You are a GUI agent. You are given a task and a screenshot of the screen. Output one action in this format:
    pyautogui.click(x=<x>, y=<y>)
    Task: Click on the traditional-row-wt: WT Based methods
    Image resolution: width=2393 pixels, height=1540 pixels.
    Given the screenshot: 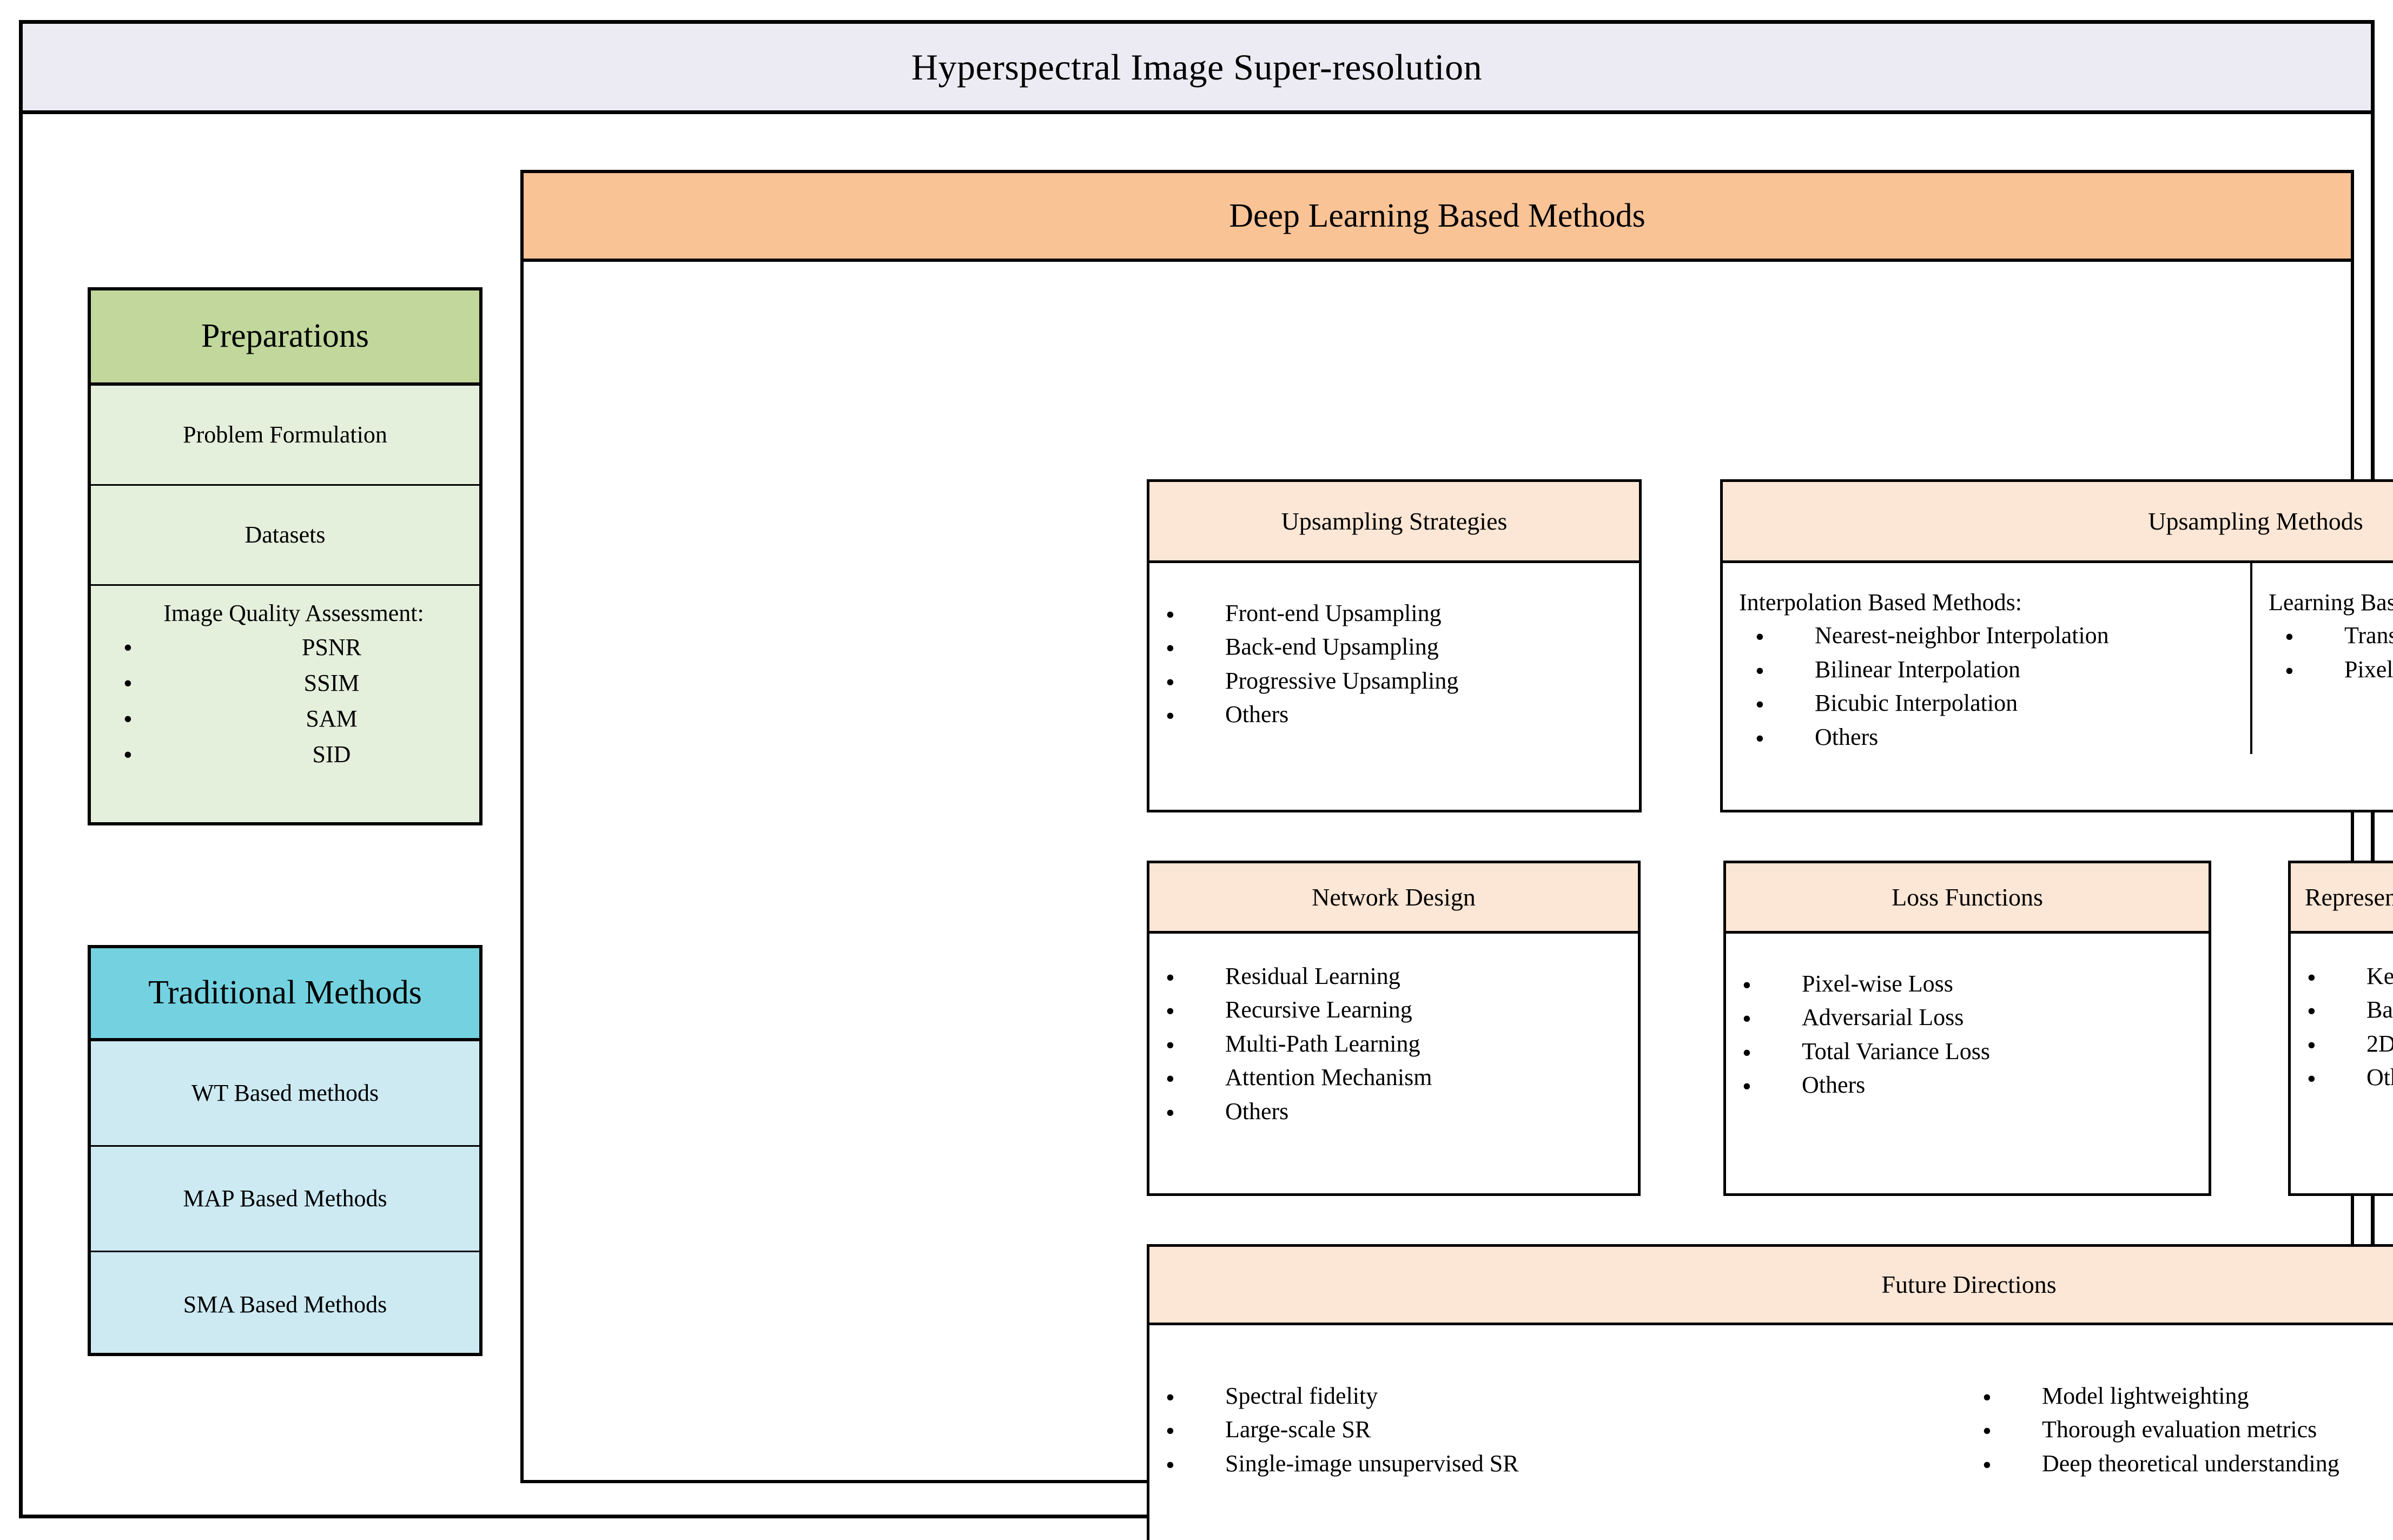 What is the action you would take?
    pyautogui.click(x=285, y=1094)
    